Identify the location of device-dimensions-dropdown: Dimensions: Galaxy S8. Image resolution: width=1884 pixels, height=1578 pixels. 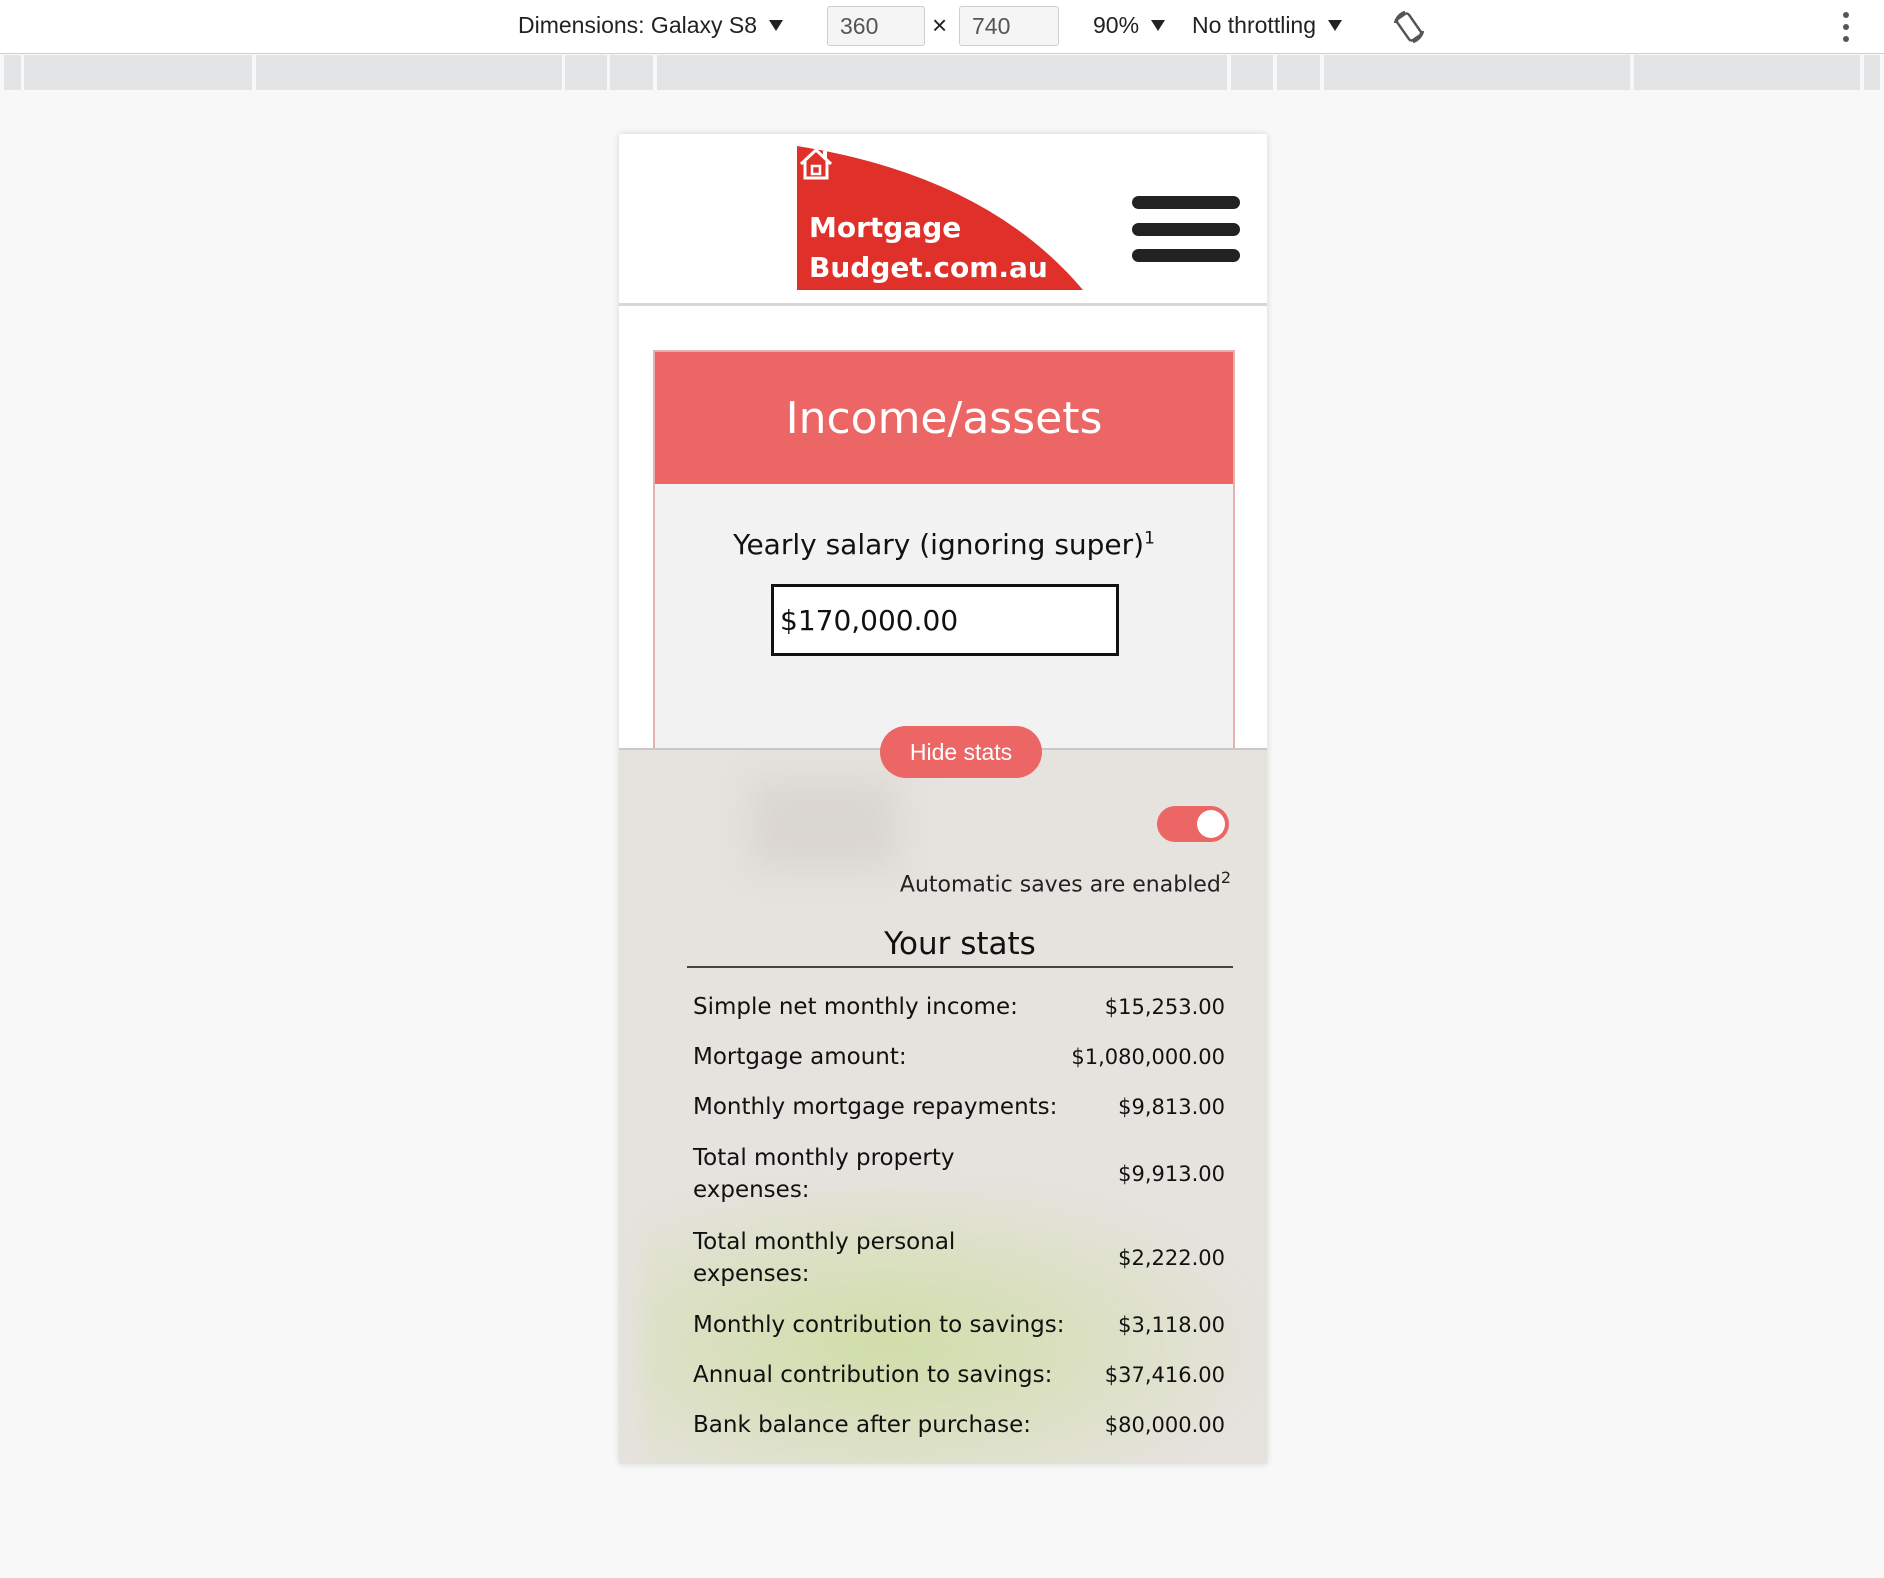
(651, 25).